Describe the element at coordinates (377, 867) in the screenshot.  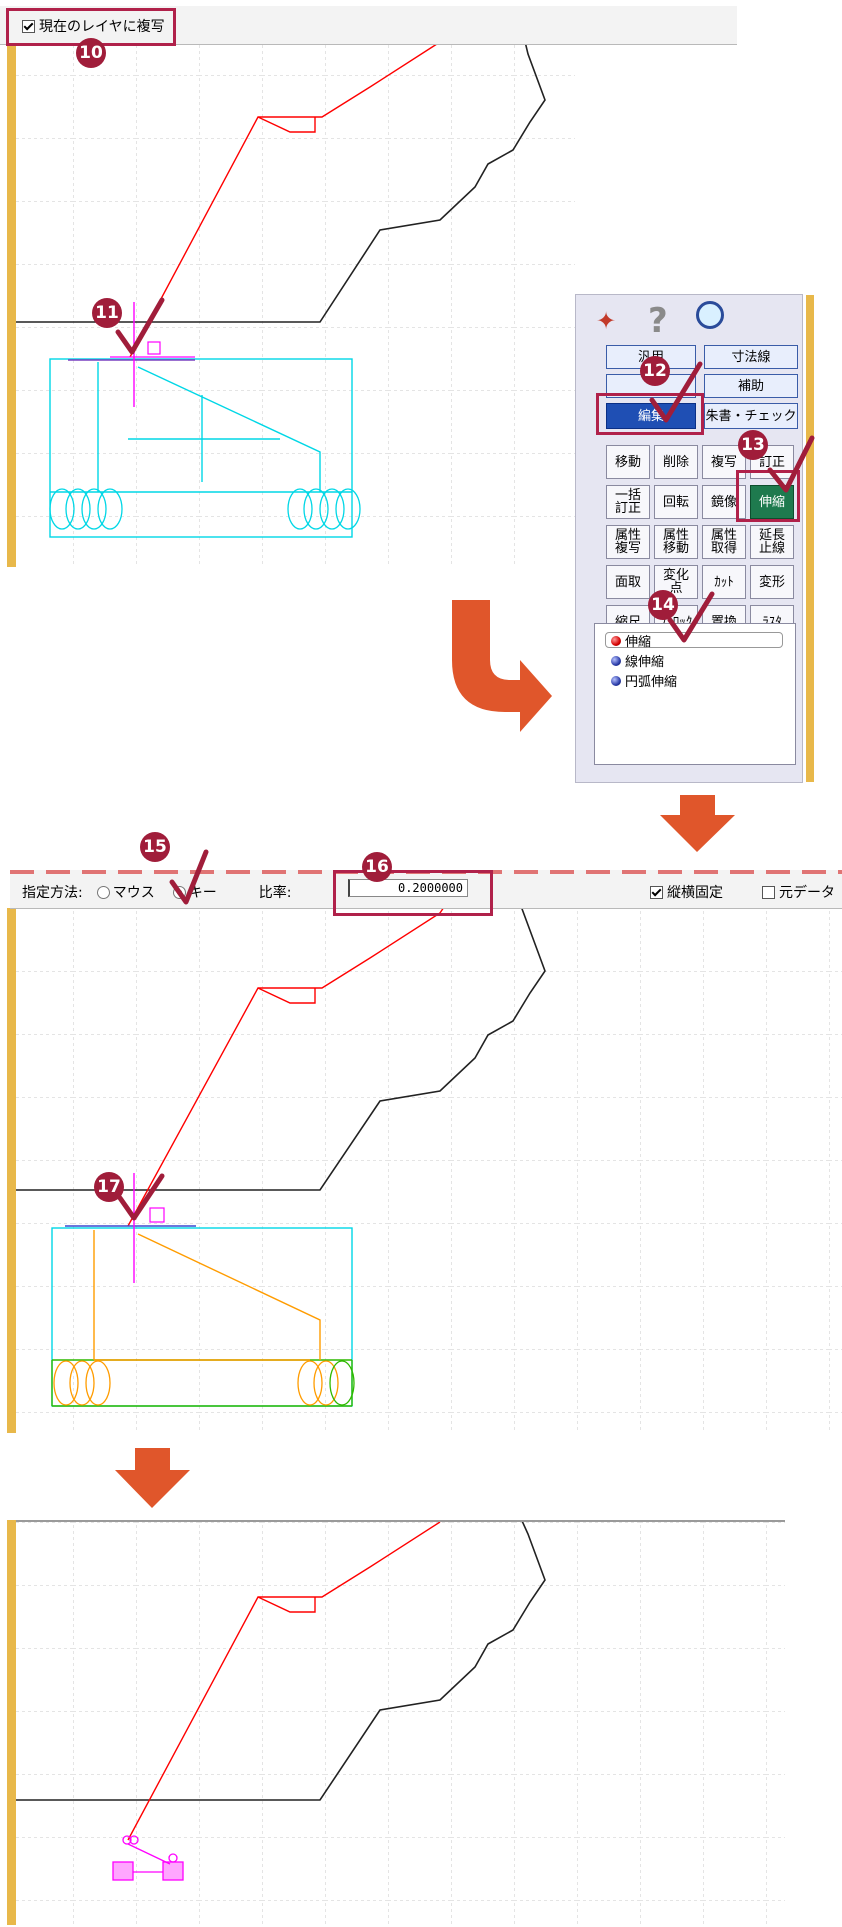
I see `step-badge-16: 16` at that location.